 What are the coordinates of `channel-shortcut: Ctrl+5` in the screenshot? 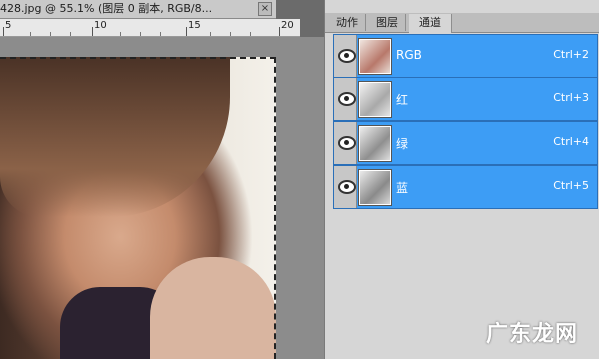 It's located at (571, 185).